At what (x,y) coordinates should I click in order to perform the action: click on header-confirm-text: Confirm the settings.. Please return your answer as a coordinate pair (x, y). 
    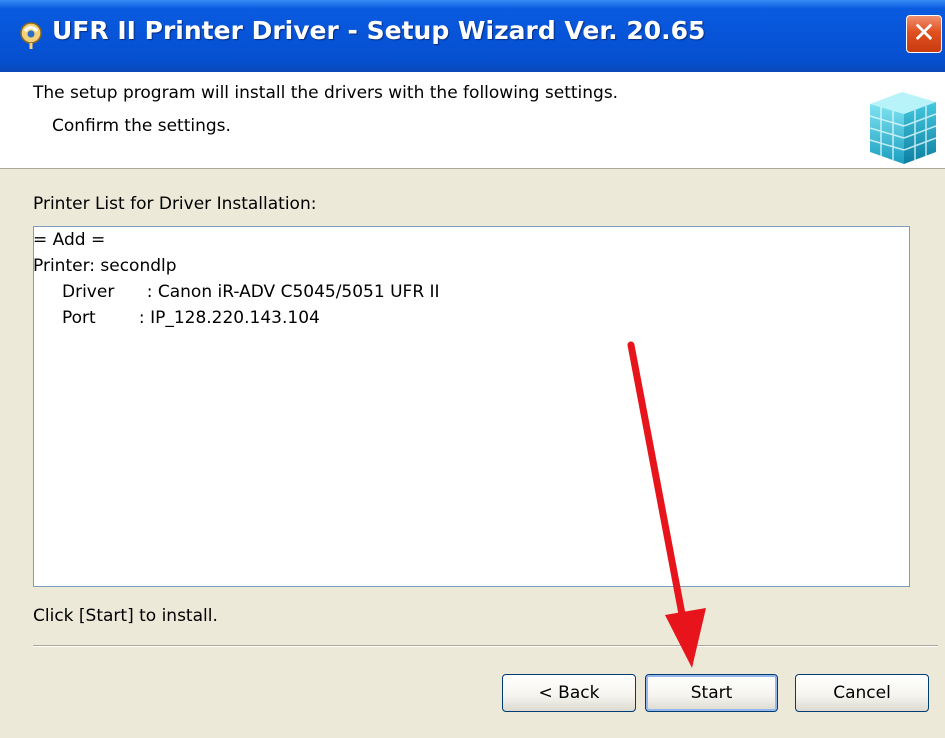
    Looking at the image, I should click on (141, 126).